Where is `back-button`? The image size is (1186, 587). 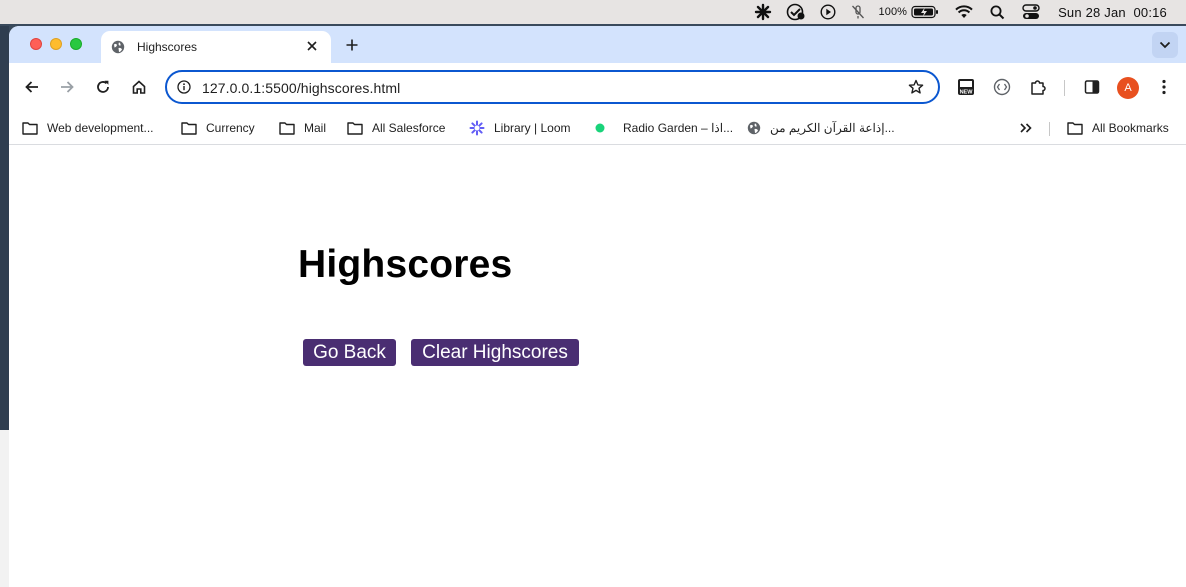
back-button is located at coordinates (32, 87).